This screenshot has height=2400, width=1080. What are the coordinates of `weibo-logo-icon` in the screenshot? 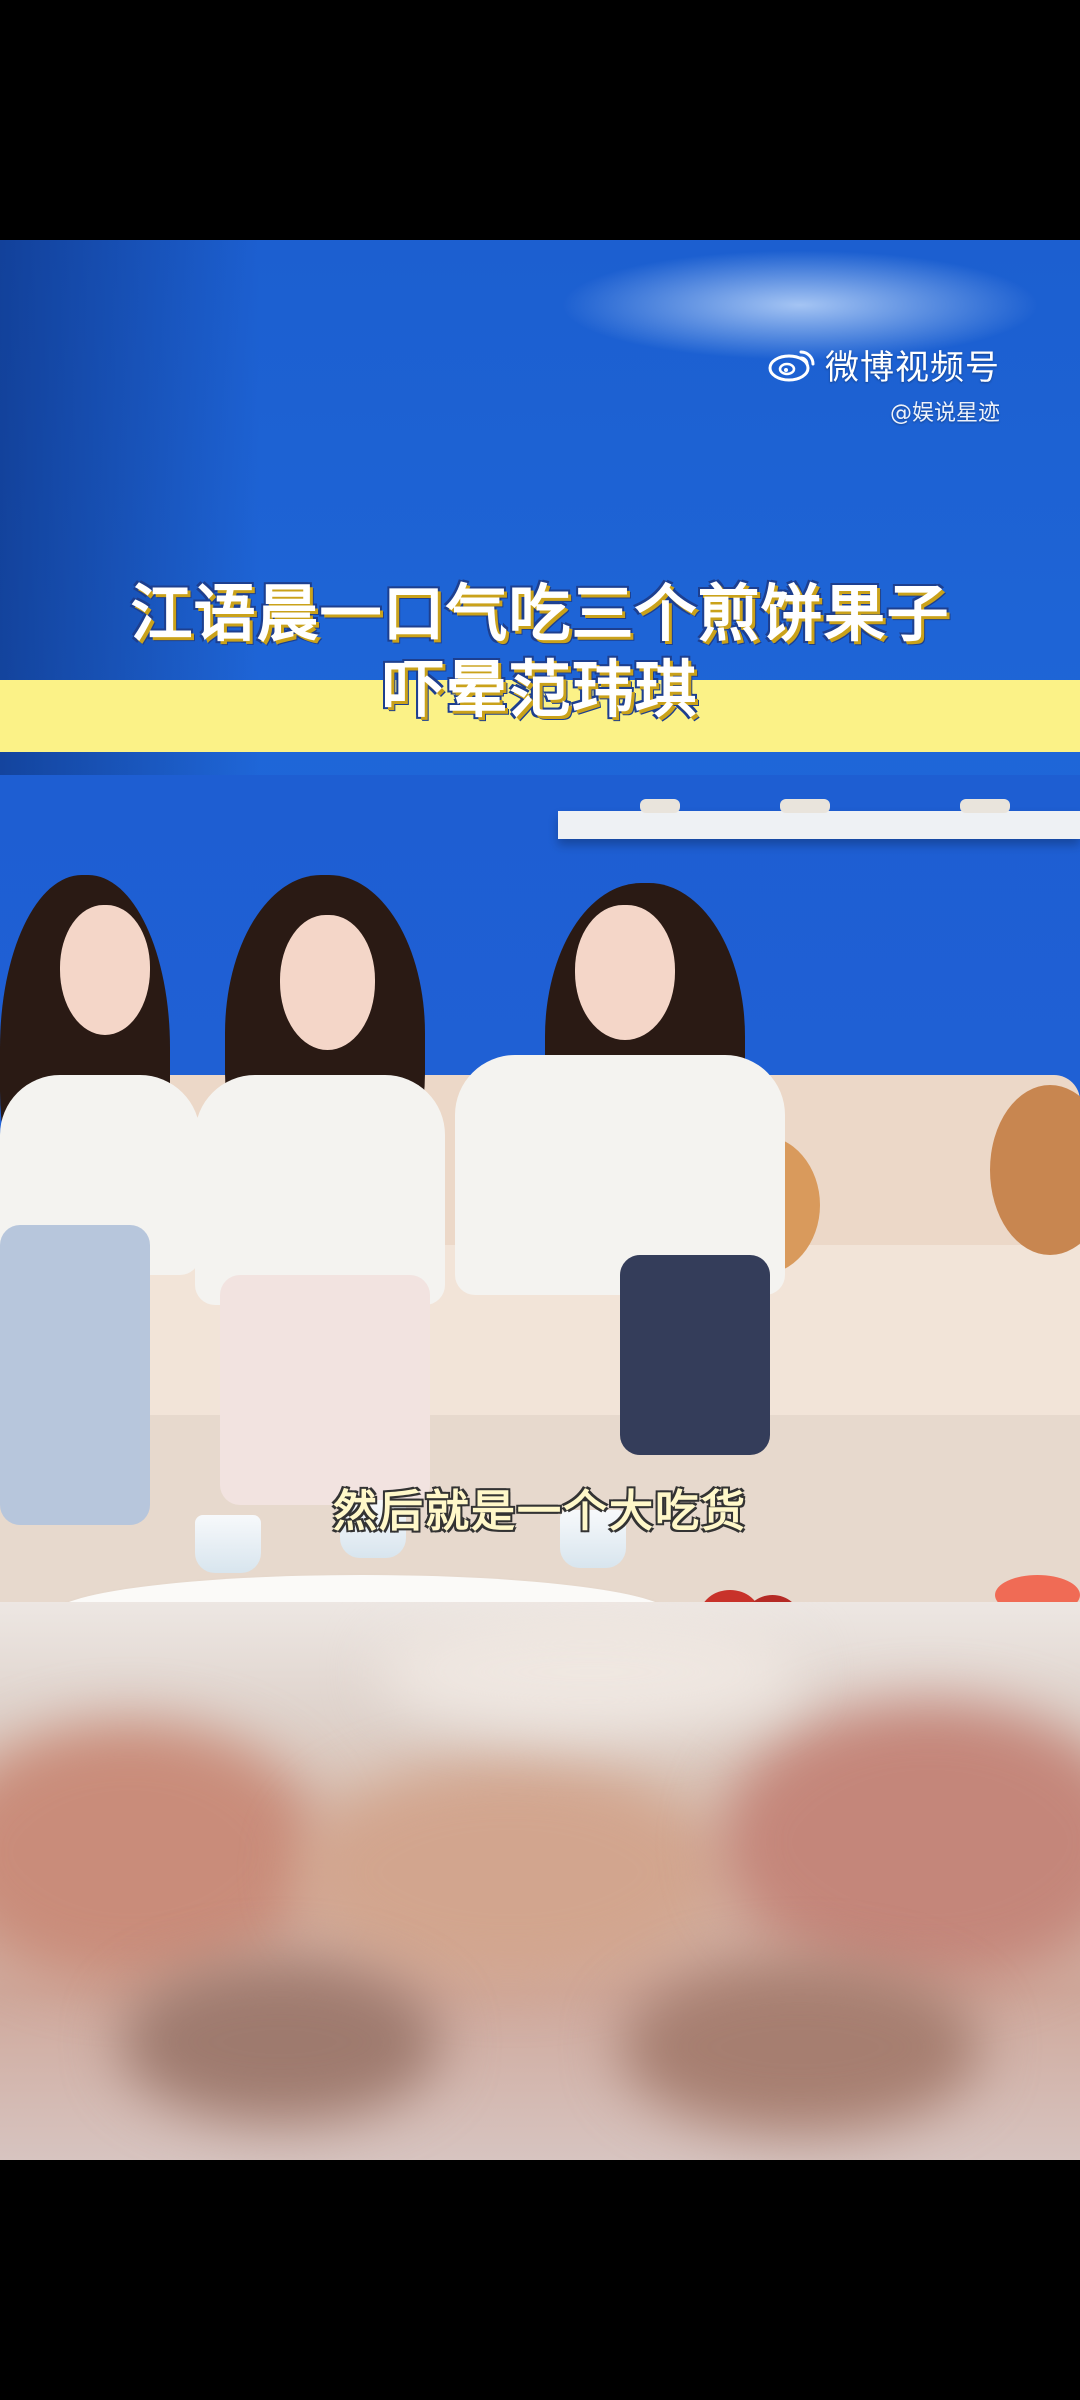 It's located at (791, 365).